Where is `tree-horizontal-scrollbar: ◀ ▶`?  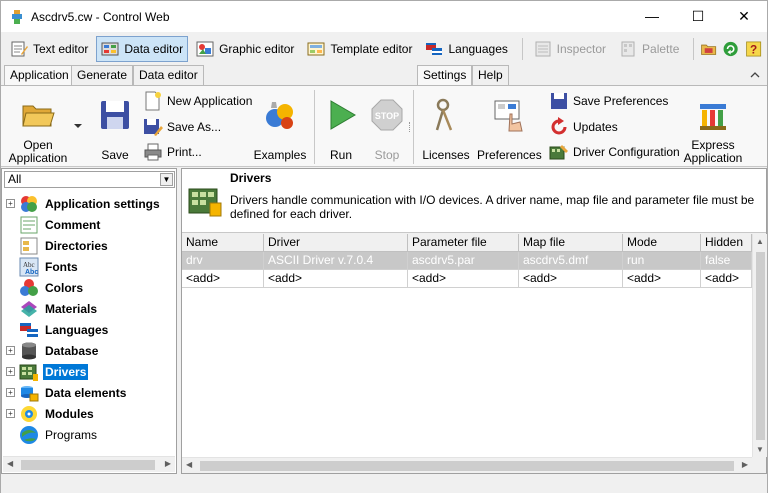 tree-horizontal-scrollbar: ◀ ▶ is located at coordinates (89, 464).